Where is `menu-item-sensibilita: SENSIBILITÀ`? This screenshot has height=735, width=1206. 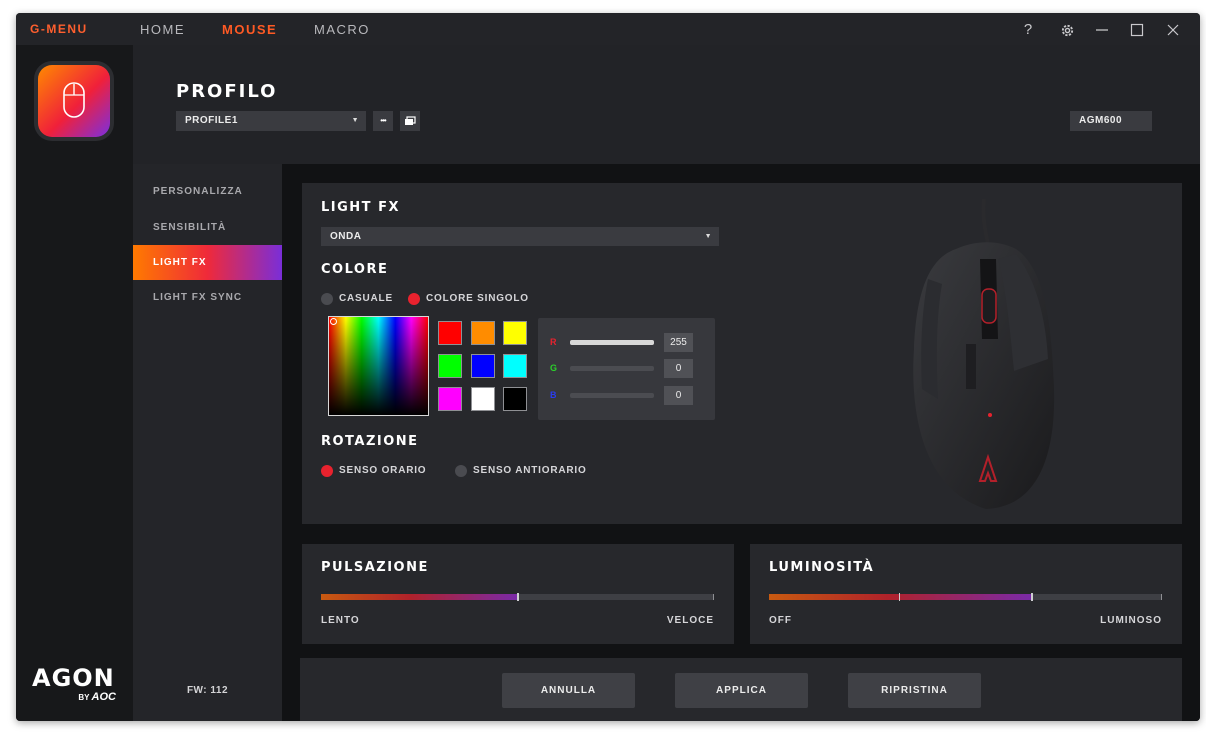 menu-item-sensibilita: SENSIBILITÀ is located at coordinates (207, 227).